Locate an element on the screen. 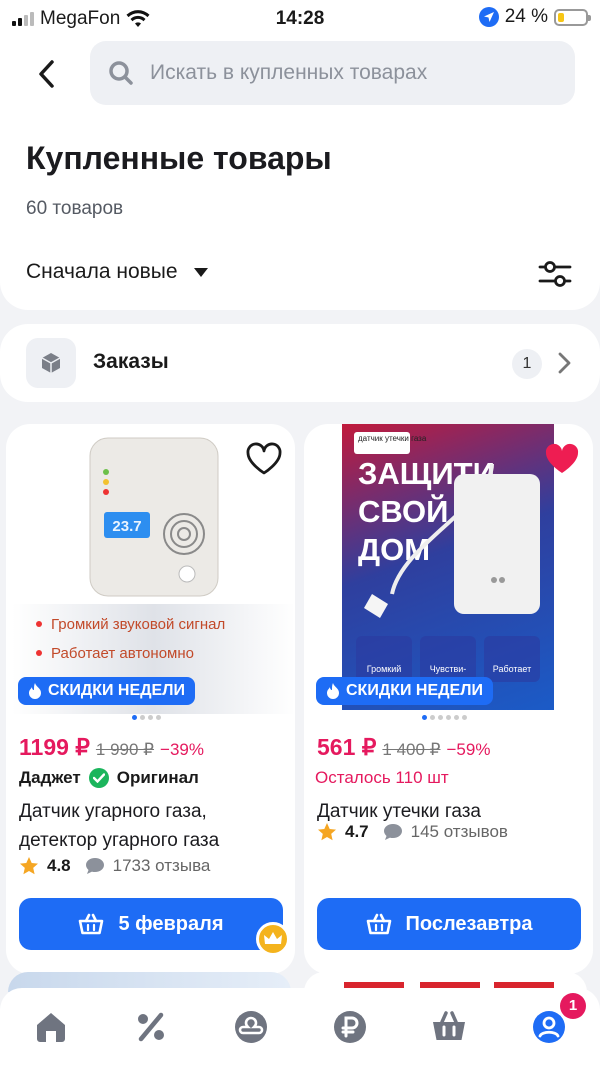  svg-text: 23.7 is located at coordinates (126, 526).